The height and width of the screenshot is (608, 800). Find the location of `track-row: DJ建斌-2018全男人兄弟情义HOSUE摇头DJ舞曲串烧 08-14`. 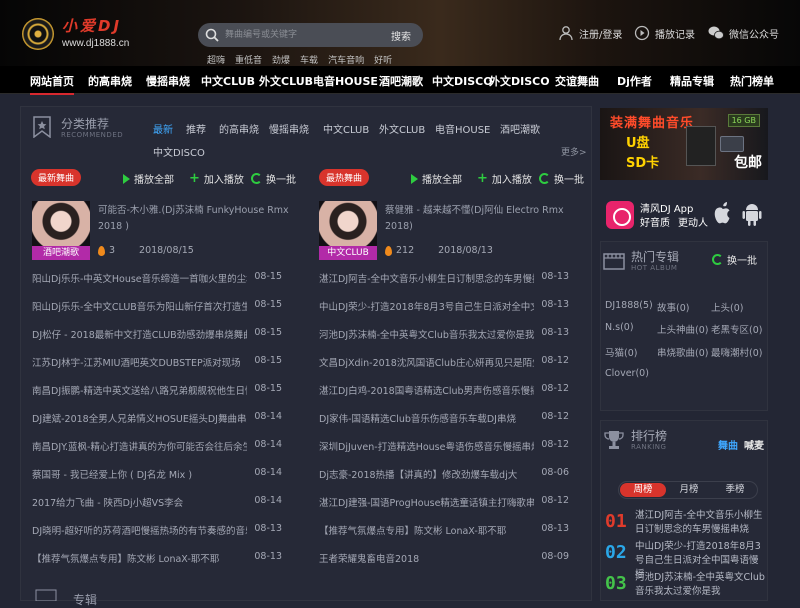

track-row: DJ建斌-2018全男人兄弟情义HOSUE摇头DJ舞曲串烧 08-14 is located at coordinates (157, 418).